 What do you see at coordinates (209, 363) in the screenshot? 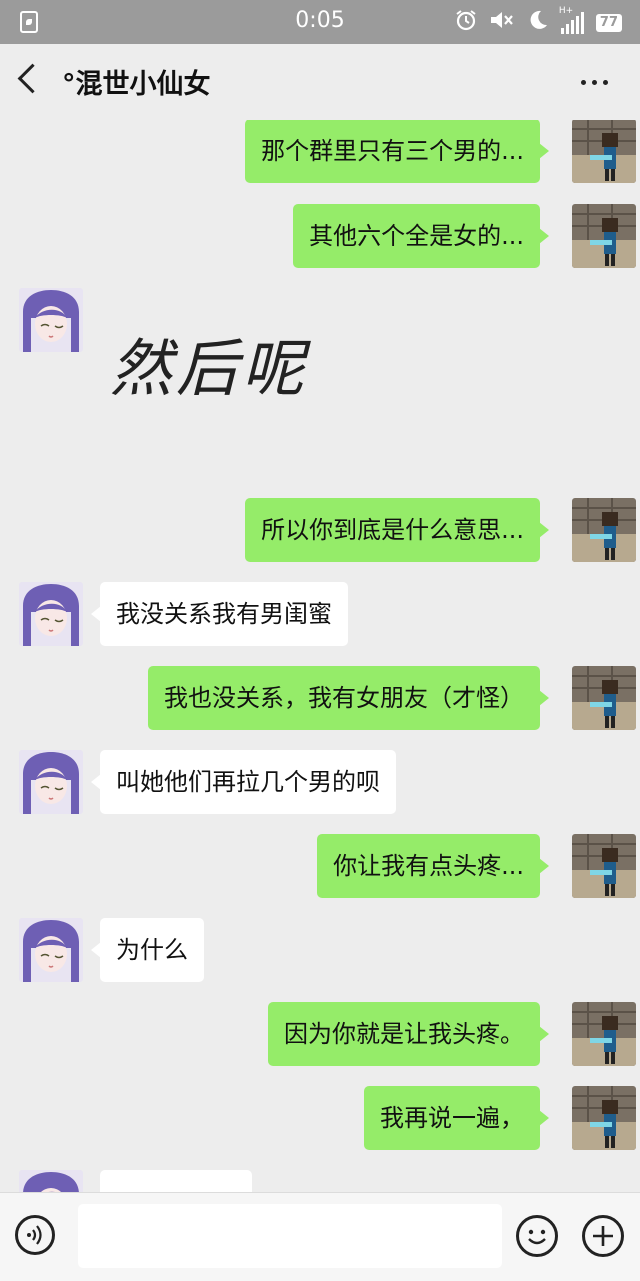
I see `sticker-message: 然后呢` at bounding box center [209, 363].